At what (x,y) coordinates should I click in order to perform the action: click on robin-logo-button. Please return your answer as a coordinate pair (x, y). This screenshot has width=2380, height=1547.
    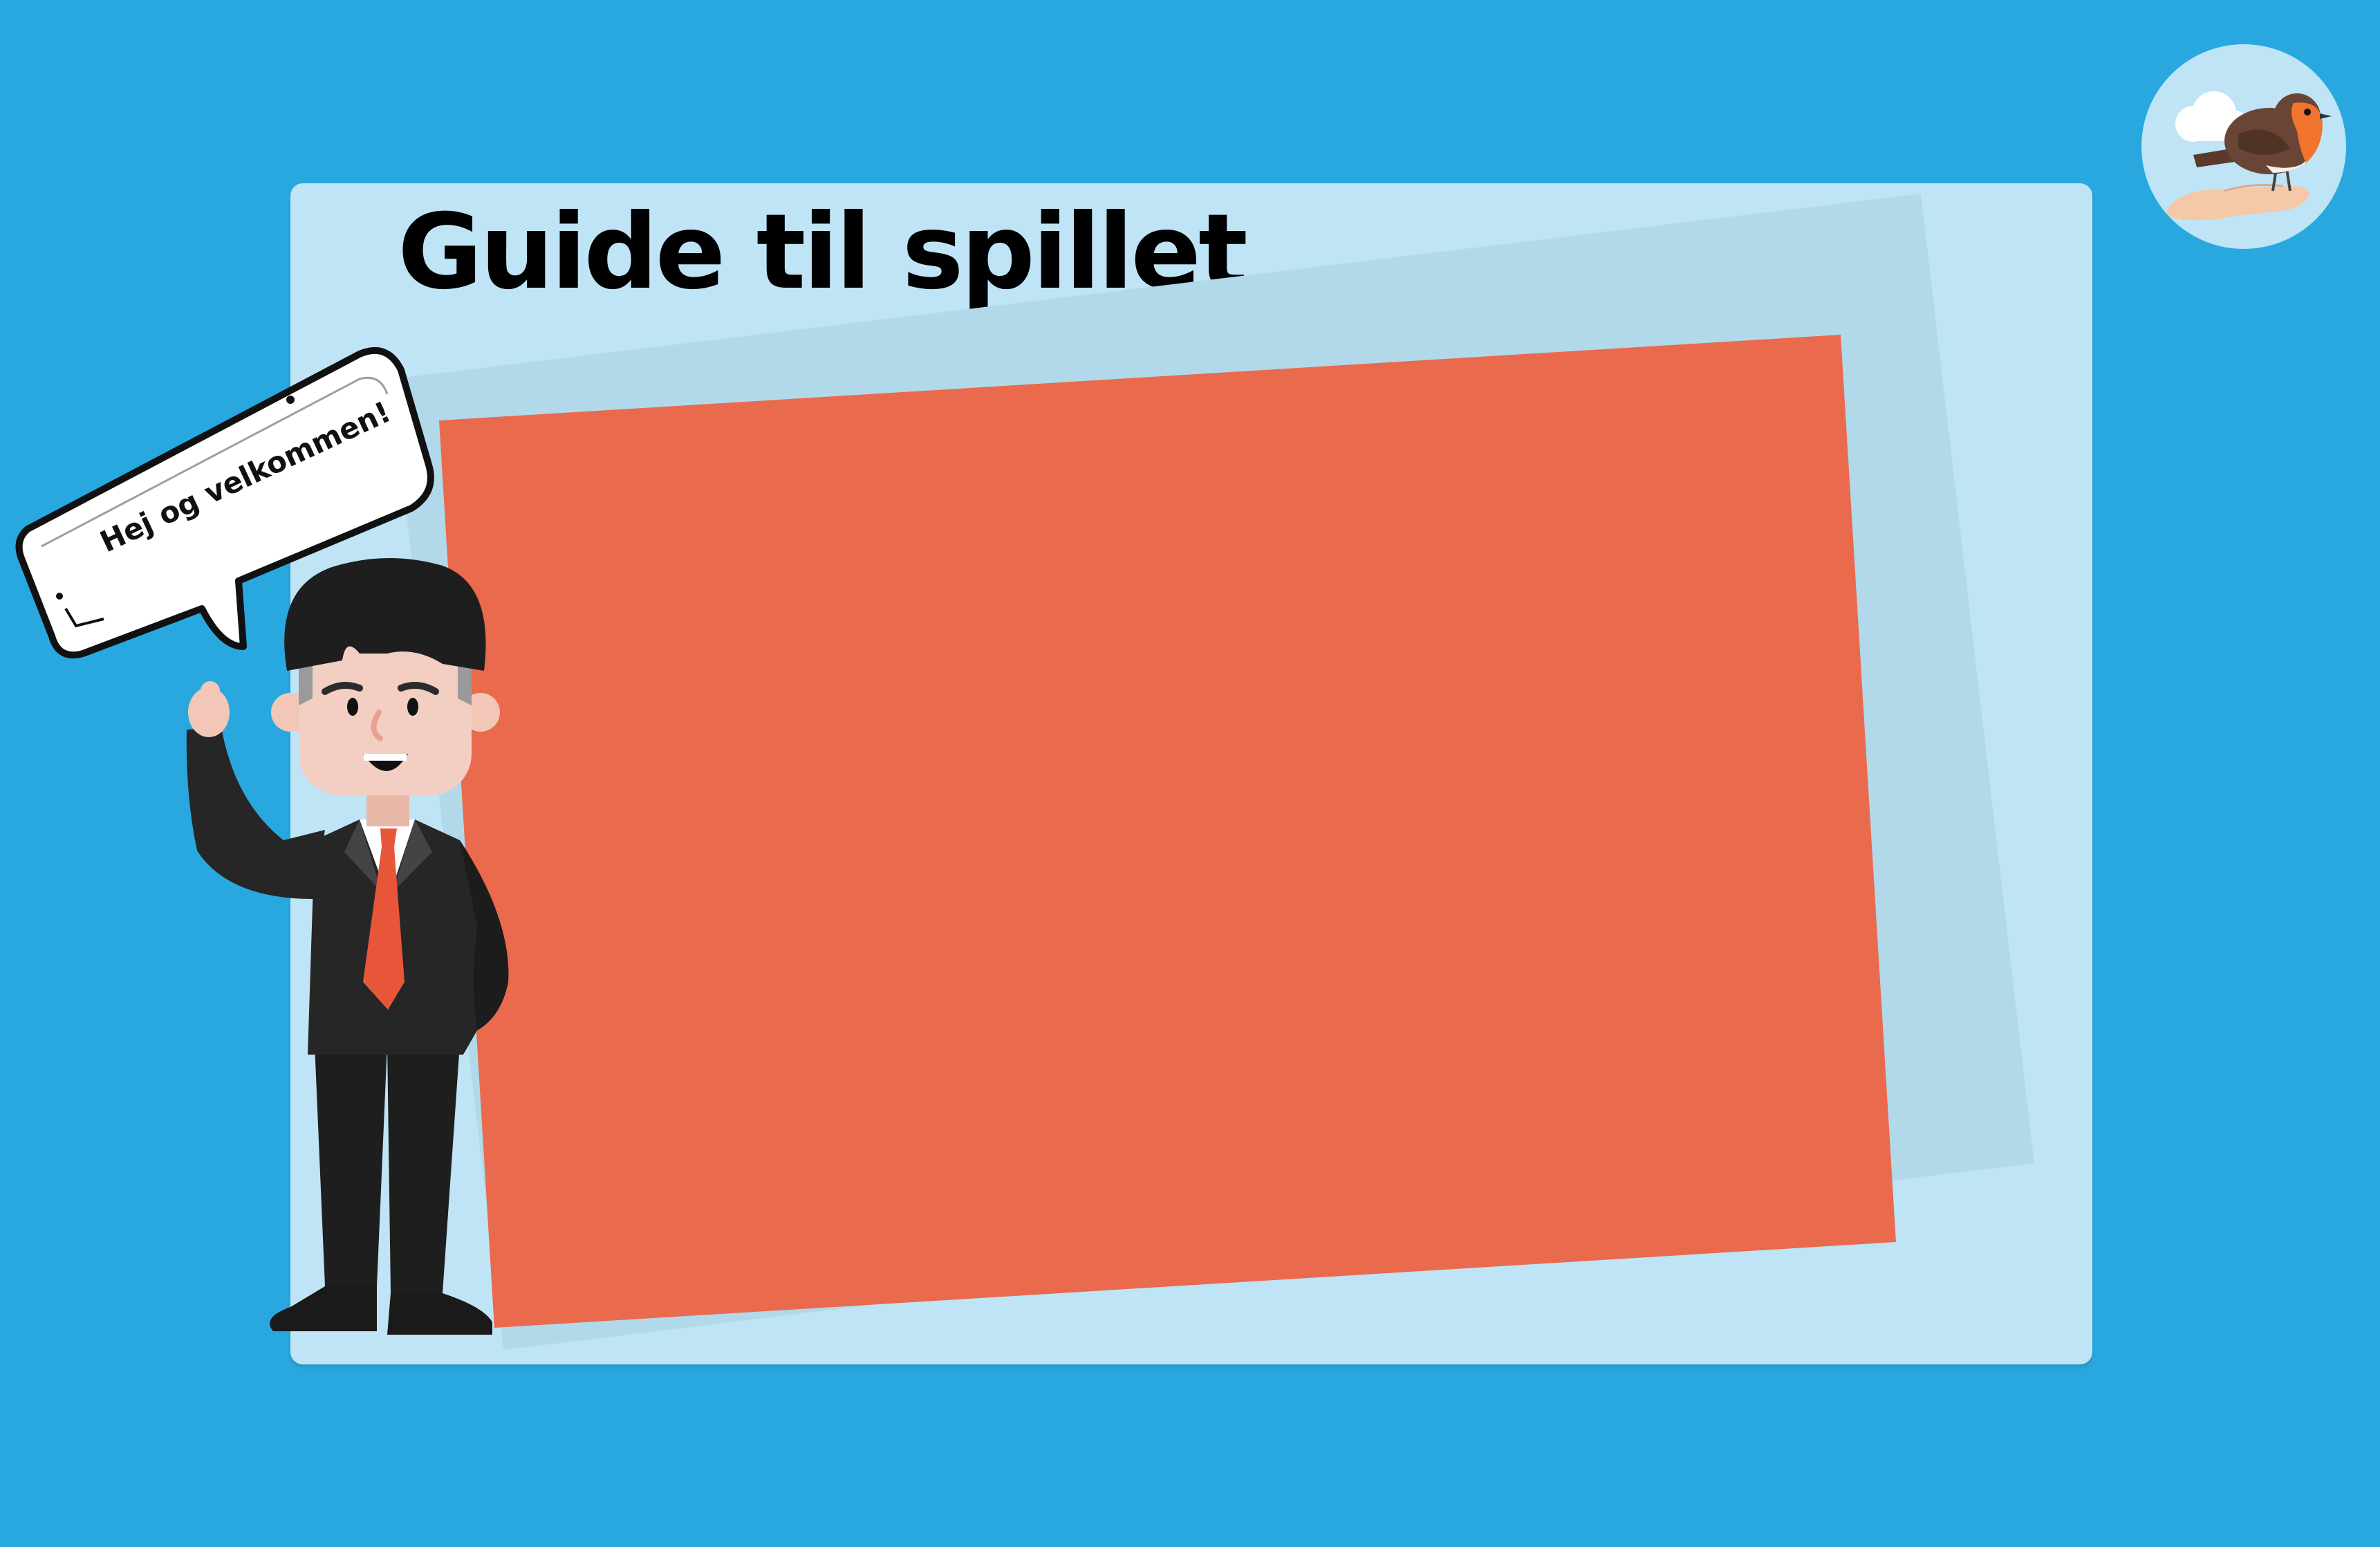
    Looking at the image, I should click on (2243, 146).